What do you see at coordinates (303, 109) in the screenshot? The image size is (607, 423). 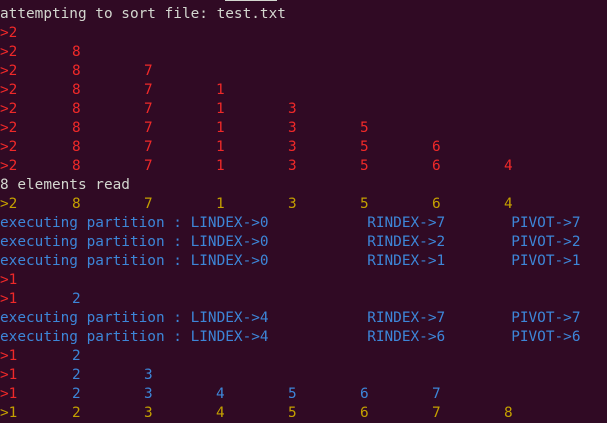 I see `terminal-line: >2 8 7 1 3` at bounding box center [303, 109].